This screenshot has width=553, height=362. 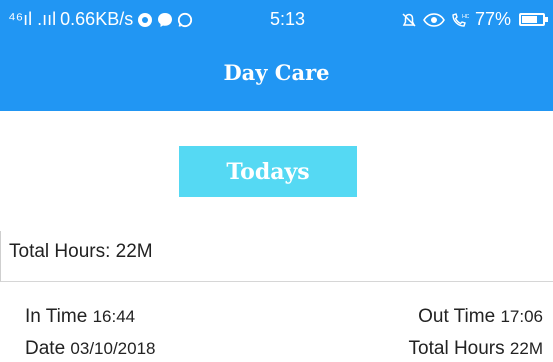 I want to click on in-time-label: In Time, so click(x=56, y=316).